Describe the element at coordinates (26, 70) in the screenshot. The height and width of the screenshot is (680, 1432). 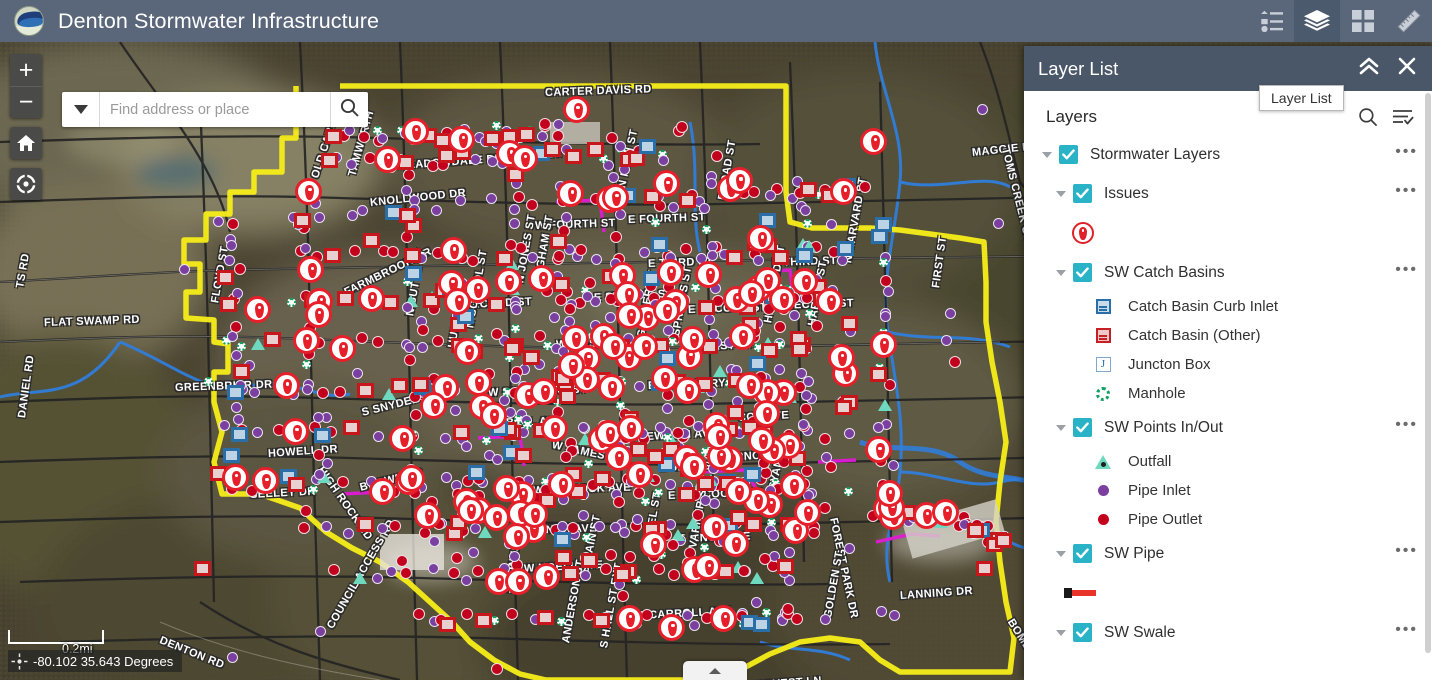
I see `zoom-in-button: +` at that location.